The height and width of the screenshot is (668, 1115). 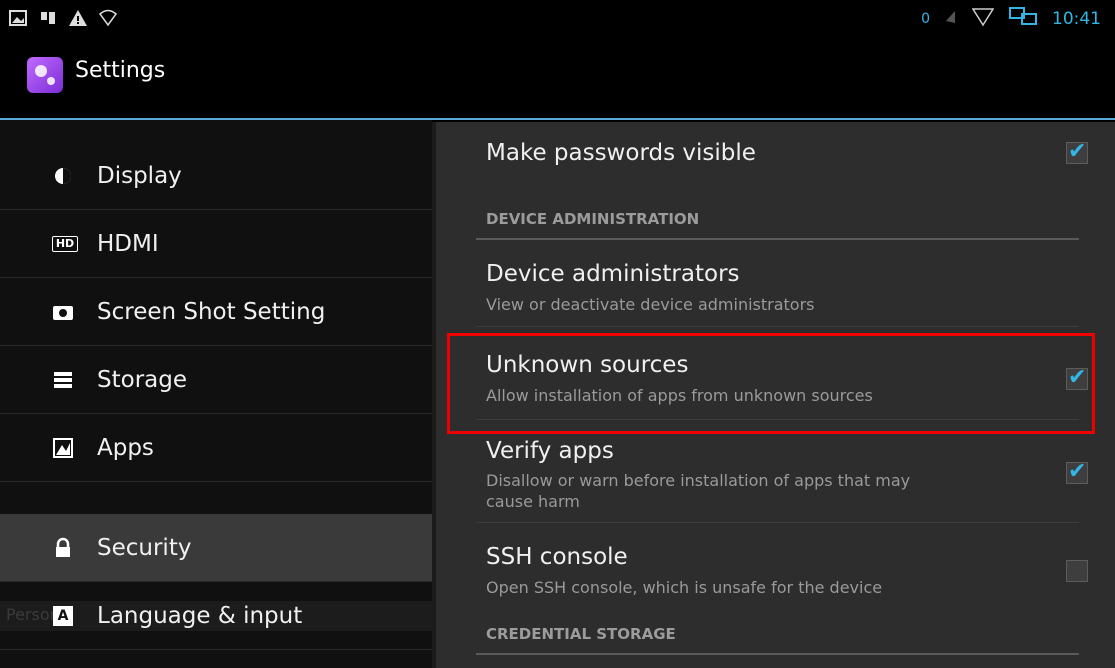 I want to click on wifi-icon, so click(x=108, y=18).